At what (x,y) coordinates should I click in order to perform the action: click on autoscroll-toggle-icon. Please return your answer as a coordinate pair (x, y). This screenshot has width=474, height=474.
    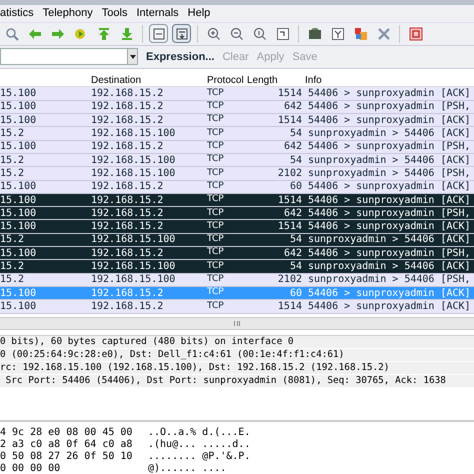
    Looking at the image, I should click on (181, 34).